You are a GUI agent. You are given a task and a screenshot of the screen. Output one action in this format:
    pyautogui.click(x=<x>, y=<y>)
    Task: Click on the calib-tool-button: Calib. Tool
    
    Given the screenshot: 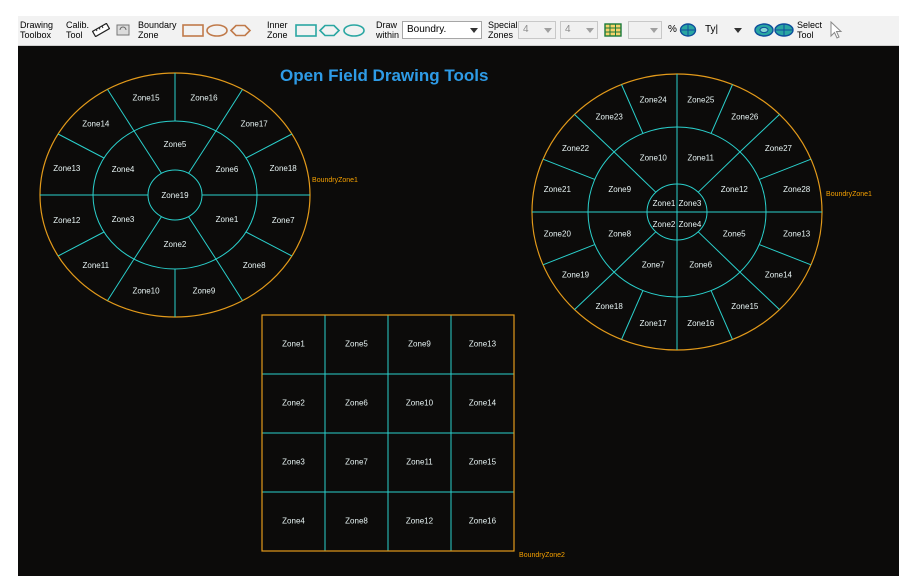 What is the action you would take?
    pyautogui.click(x=77, y=30)
    